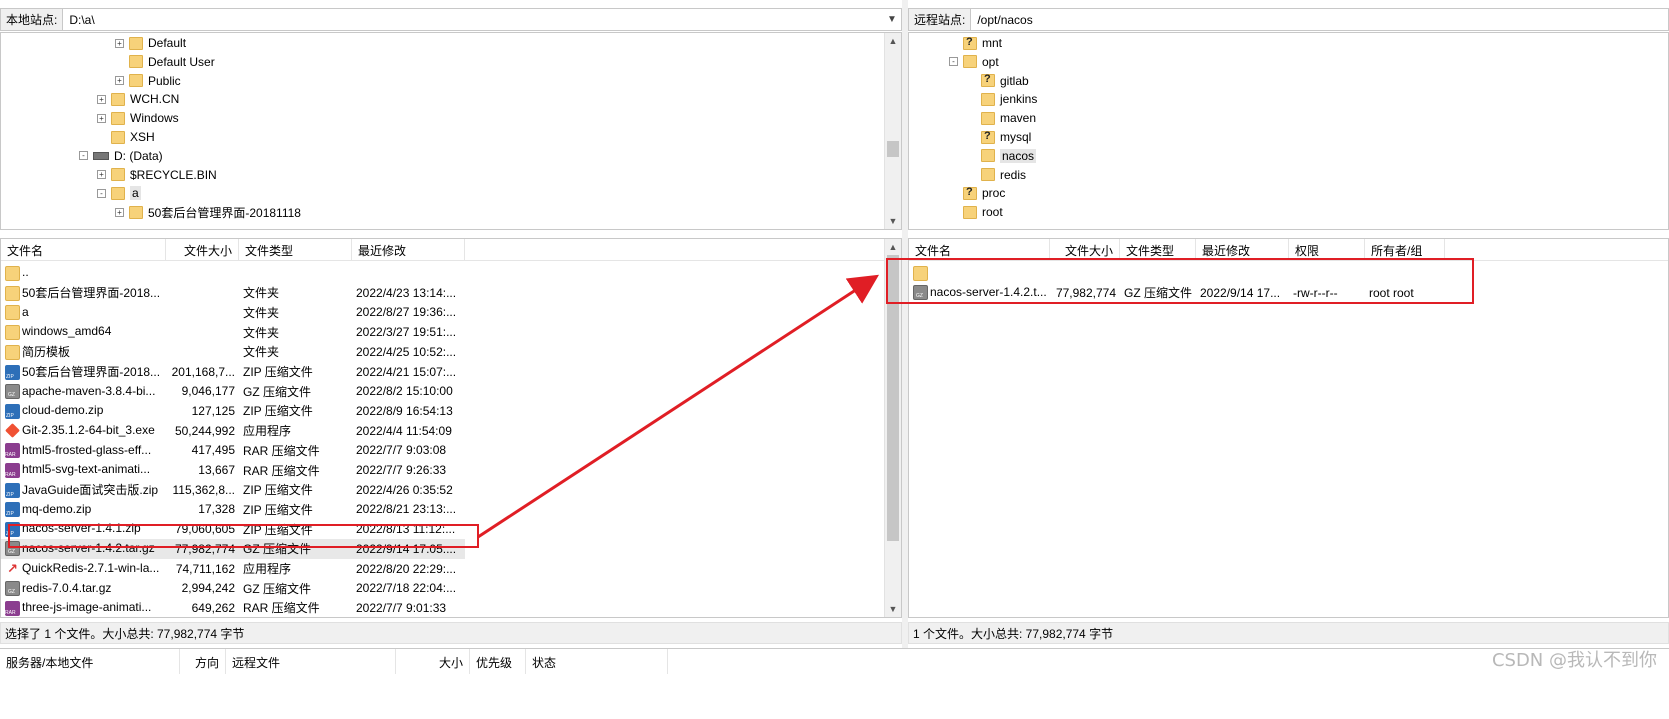 This screenshot has height=719, width=1669. I want to click on queue-col-remote-file: 远程文件, so click(311, 662).